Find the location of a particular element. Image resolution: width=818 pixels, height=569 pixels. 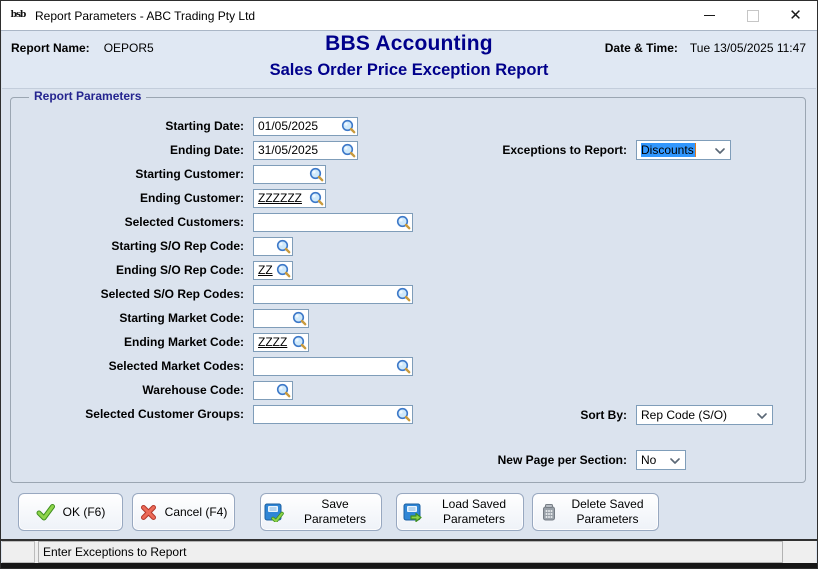

selected-market-codes-input is located at coordinates (333, 366).